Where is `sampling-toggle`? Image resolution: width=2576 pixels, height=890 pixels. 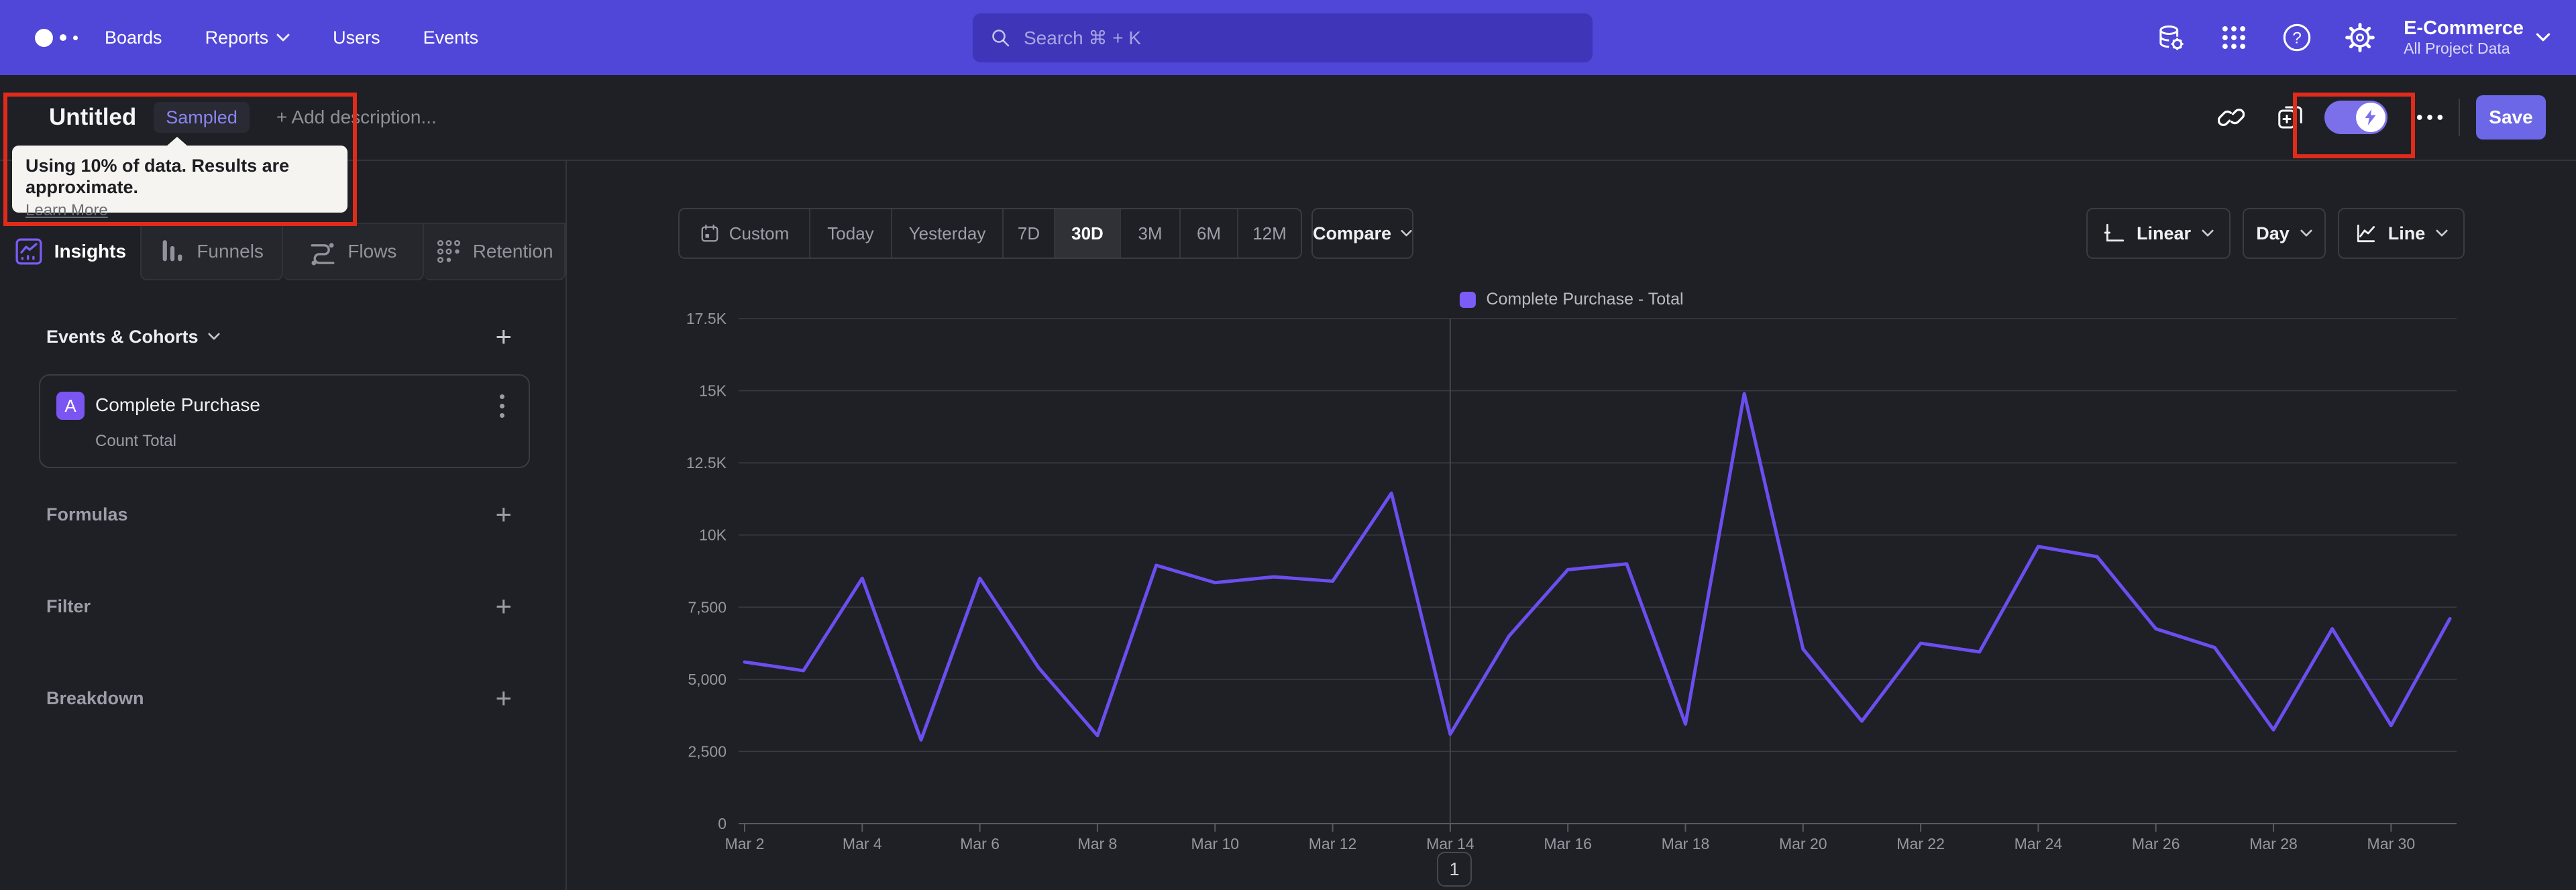
sampling-toggle is located at coordinates (2355, 117).